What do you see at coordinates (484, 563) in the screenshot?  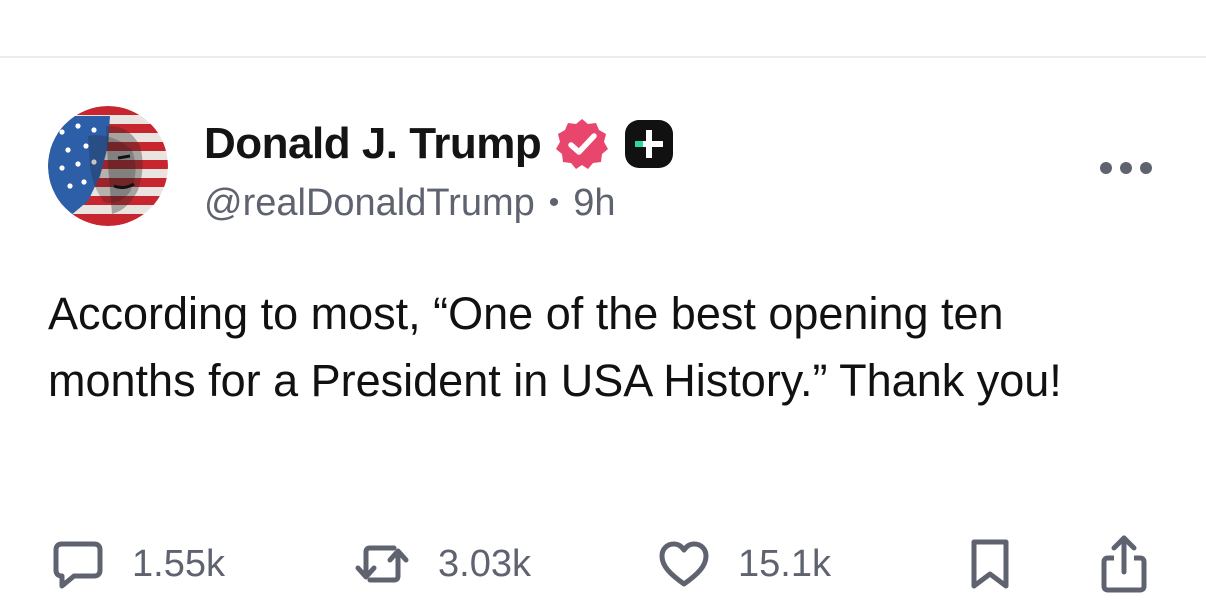 I see `repost-count: 3.03k` at bounding box center [484, 563].